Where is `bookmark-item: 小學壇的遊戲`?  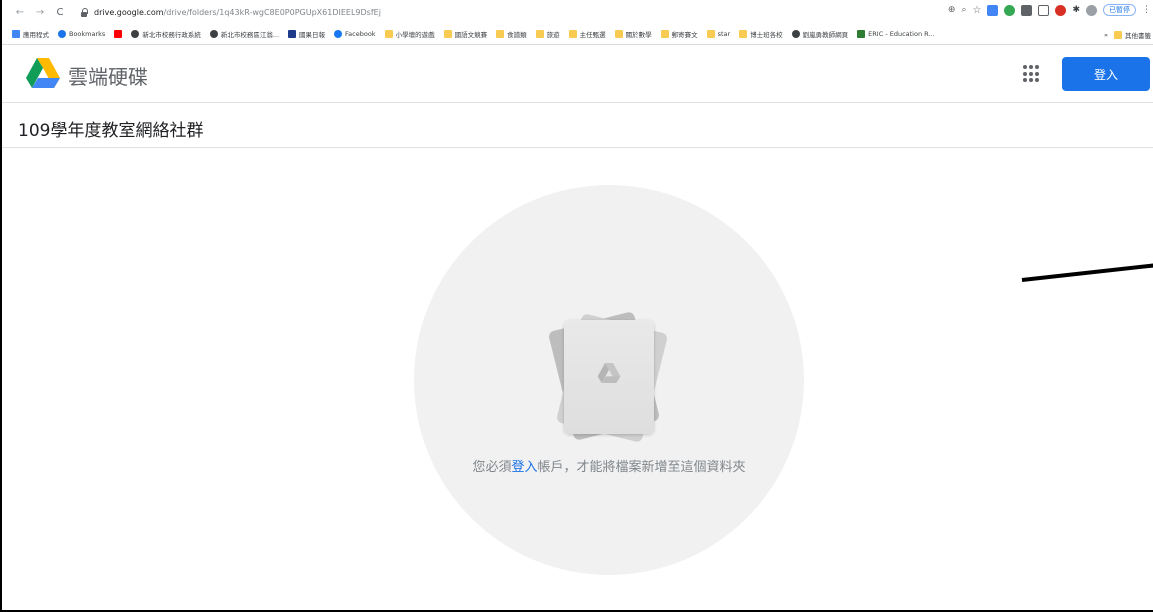 bookmark-item: 小學壇的遊戲 is located at coordinates (409, 34).